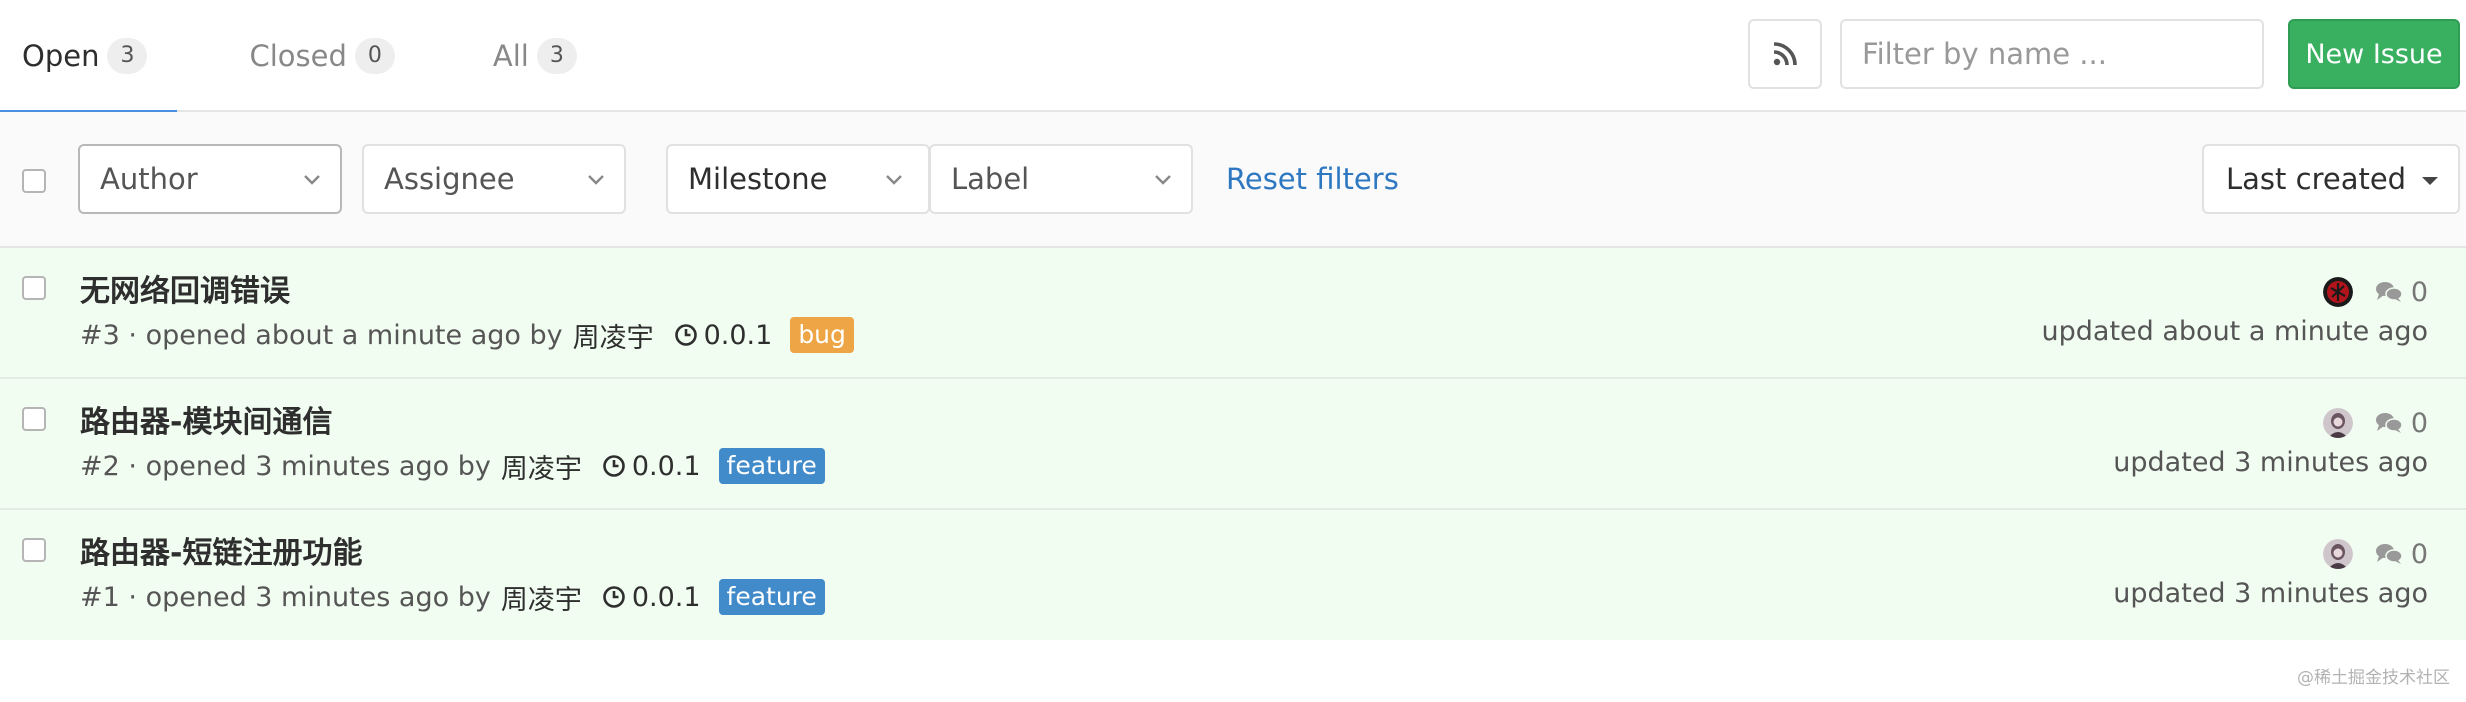  Describe the element at coordinates (449, 179) in the screenshot. I see `assignee-filter-label: Assignee` at that location.